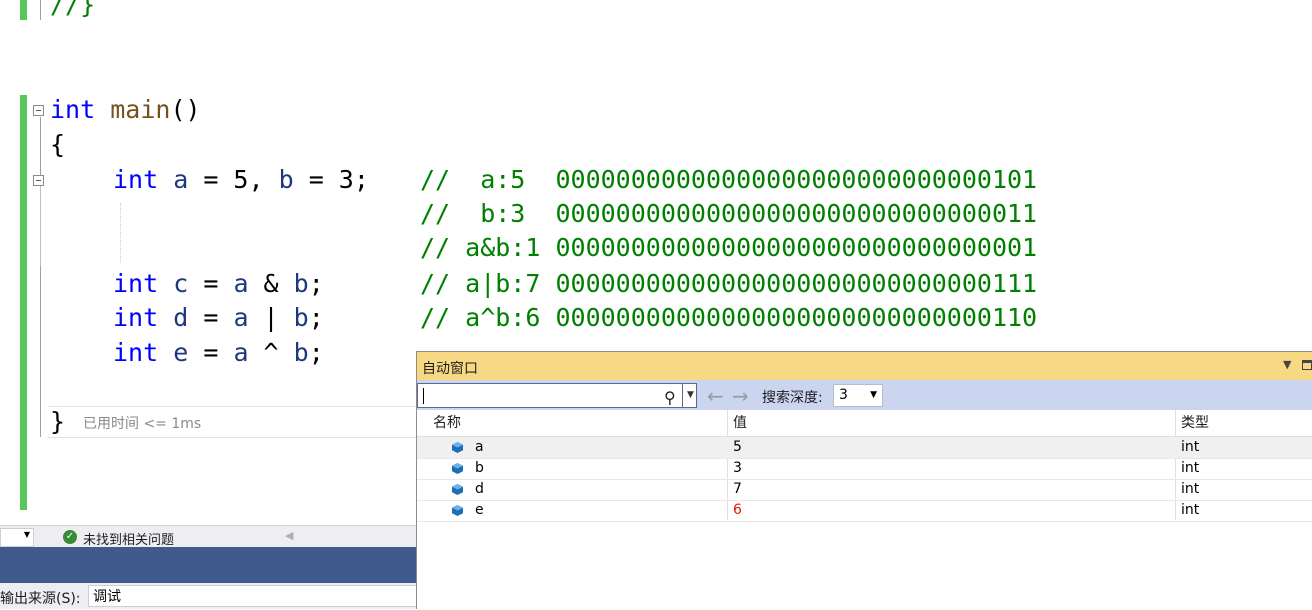  Describe the element at coordinates (38, 180) in the screenshot. I see `collapse-comment-icon` at that location.